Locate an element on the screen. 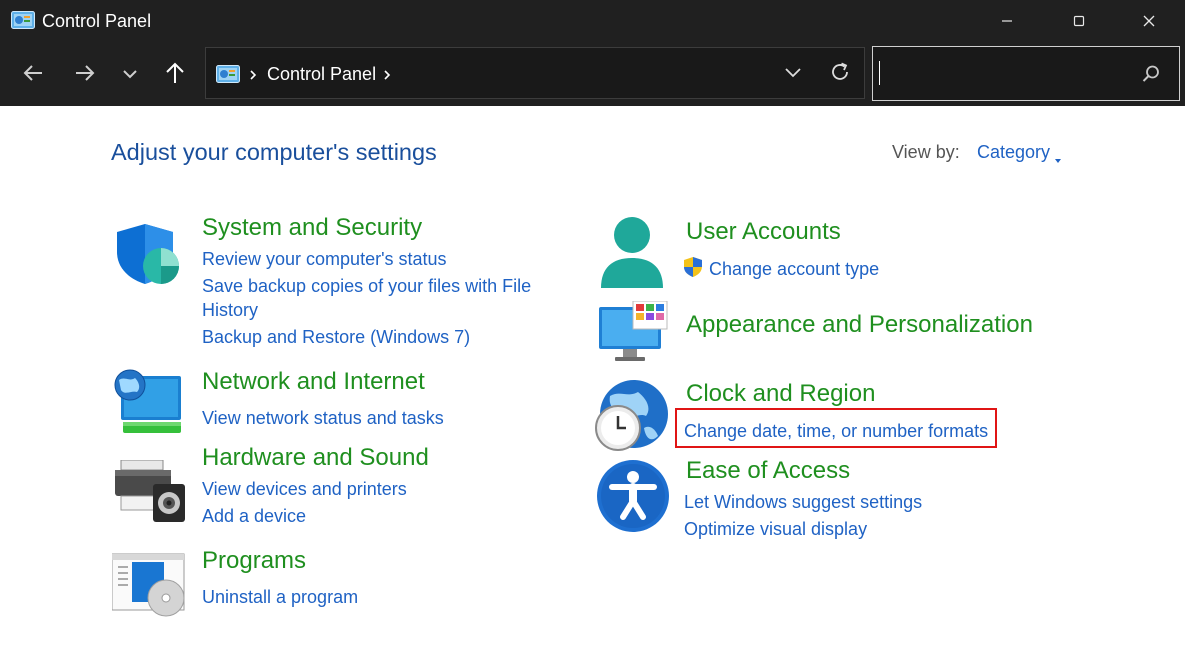 The image size is (1185, 645). search-icon is located at coordinates (1151, 76).